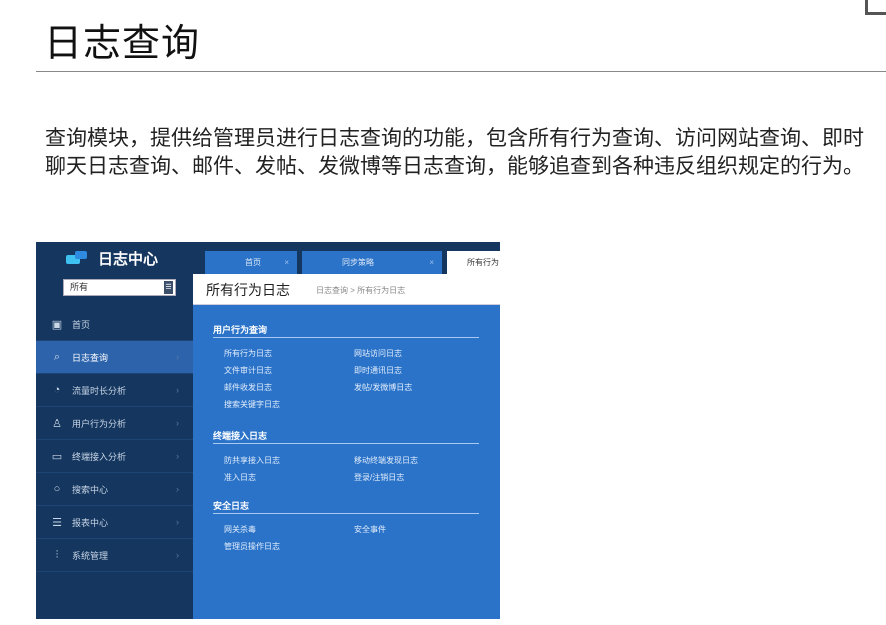  Describe the element at coordinates (99, 423) in the screenshot. I see `sidebar-item-label: 用户行为分析` at that location.